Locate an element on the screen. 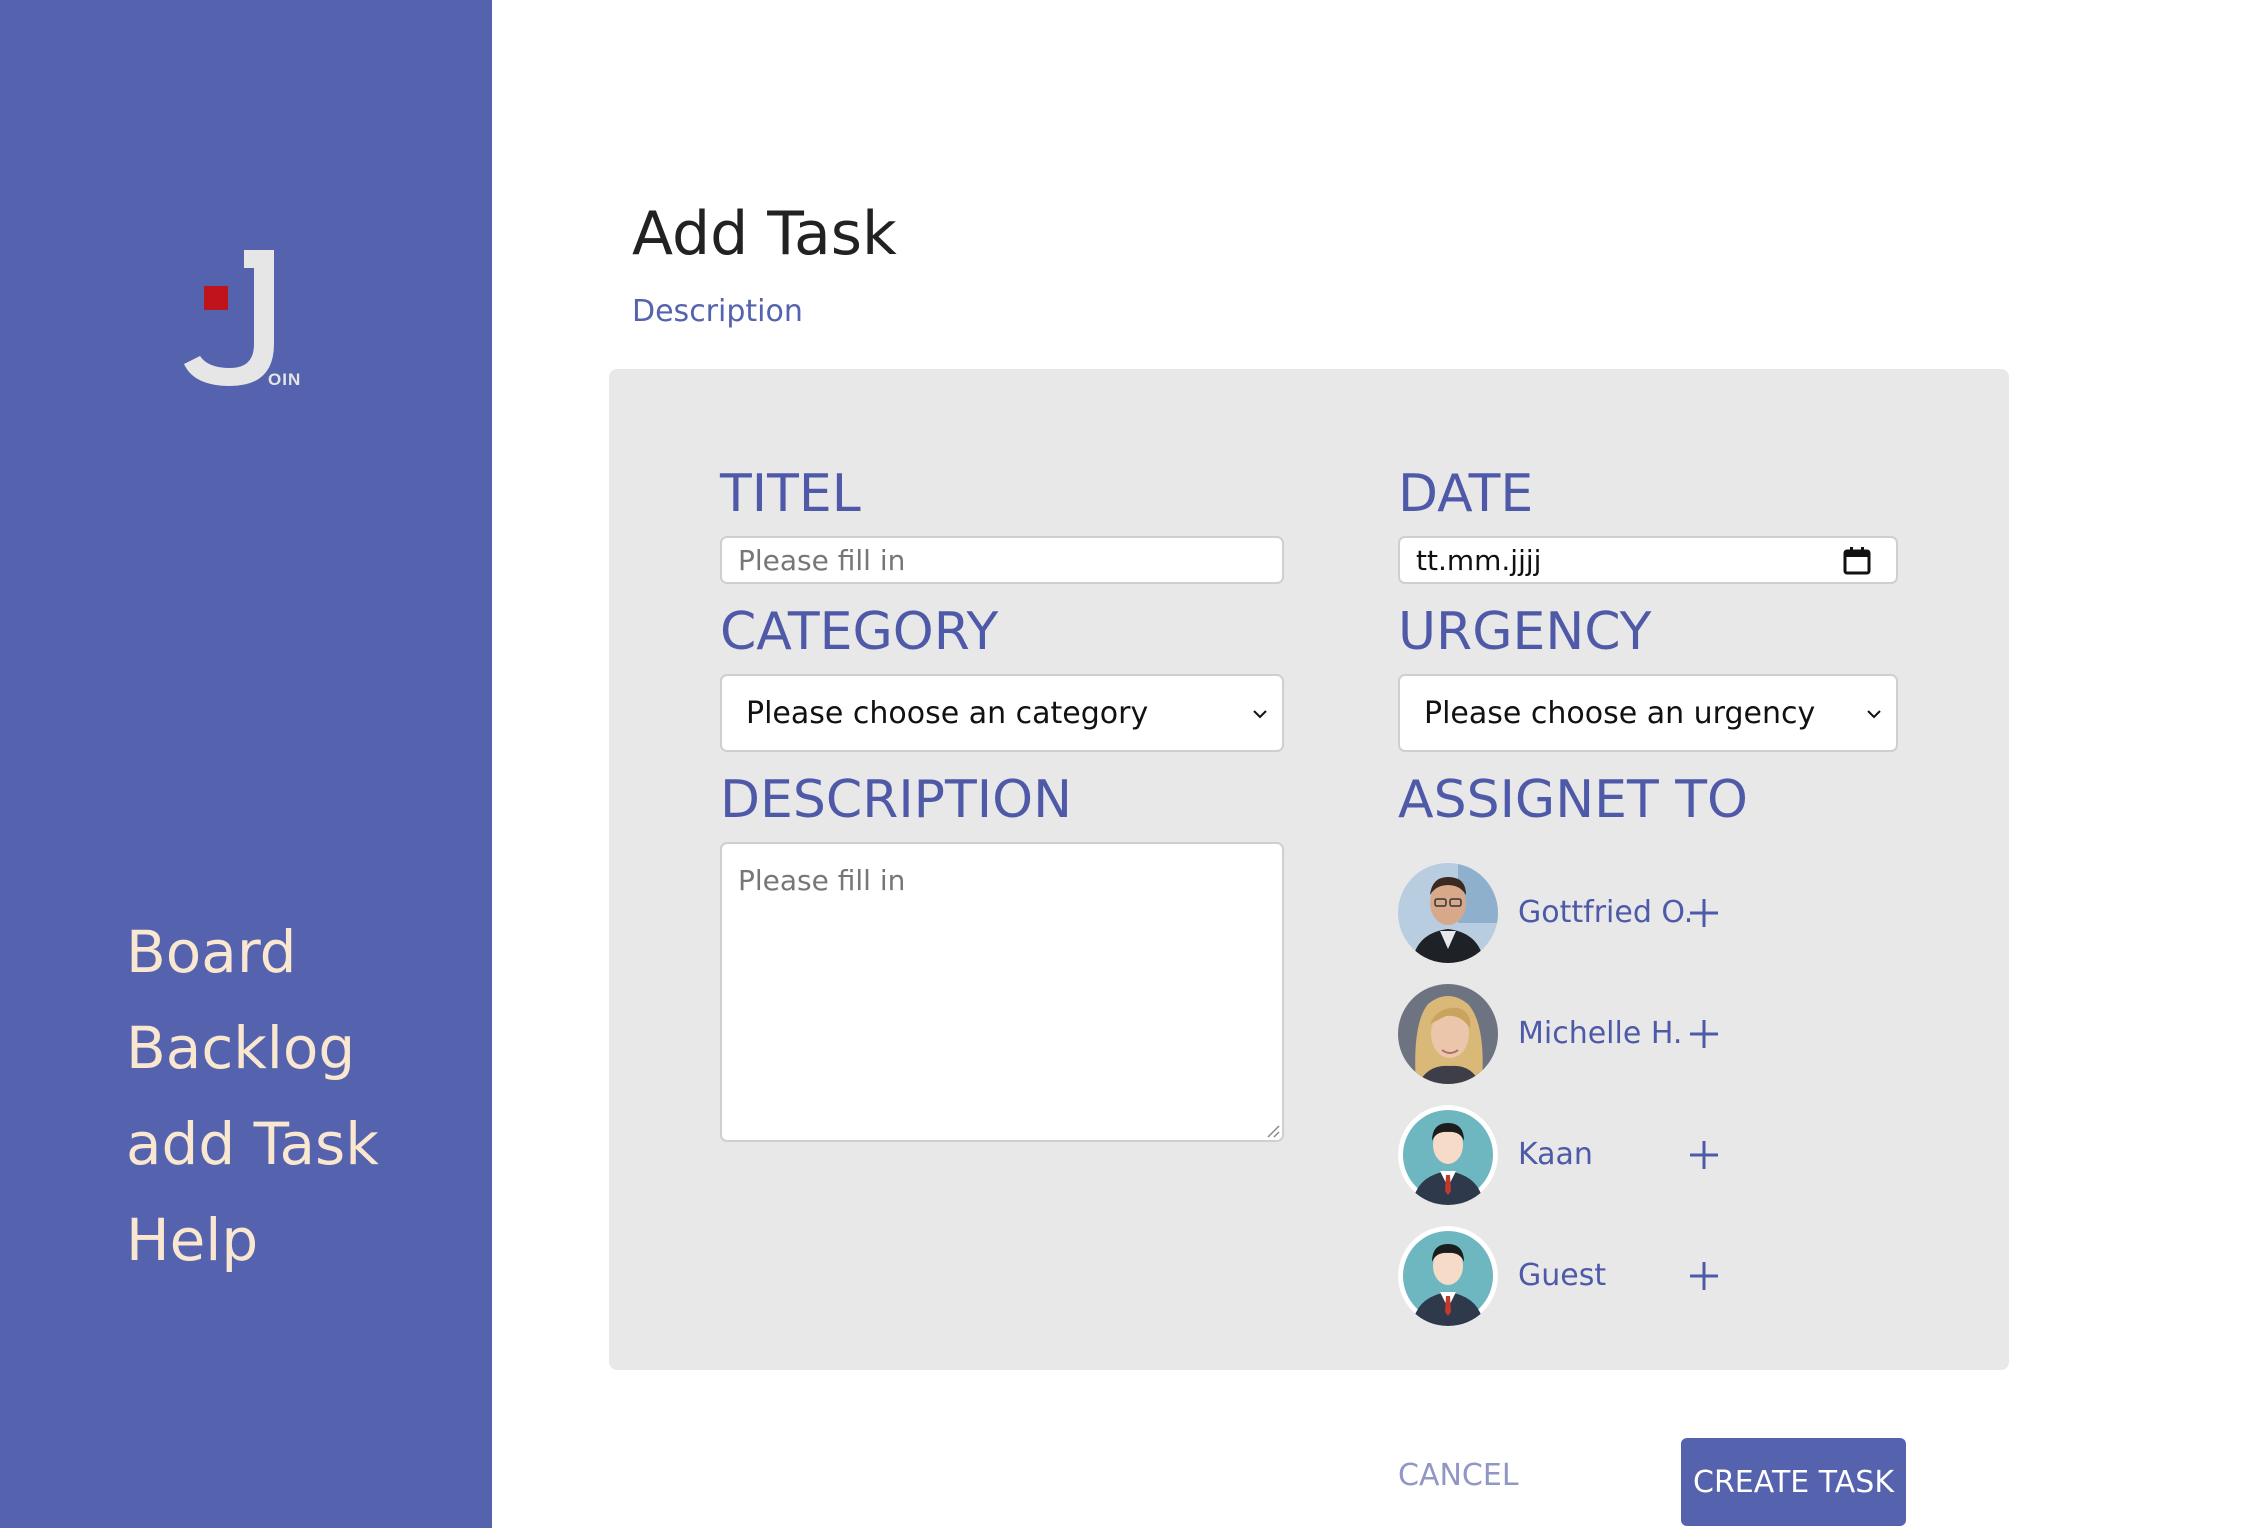 The image size is (2250, 1528). main-nav: Board Backlog add Task Help is located at coordinates (252, 1096).